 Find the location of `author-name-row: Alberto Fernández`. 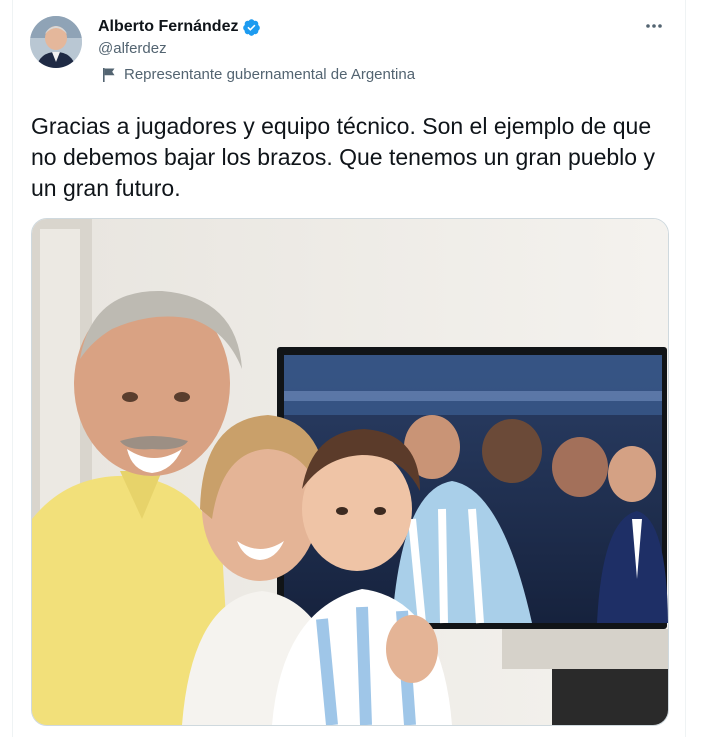

author-name-row: Alberto Fernández is located at coordinates (179, 27).